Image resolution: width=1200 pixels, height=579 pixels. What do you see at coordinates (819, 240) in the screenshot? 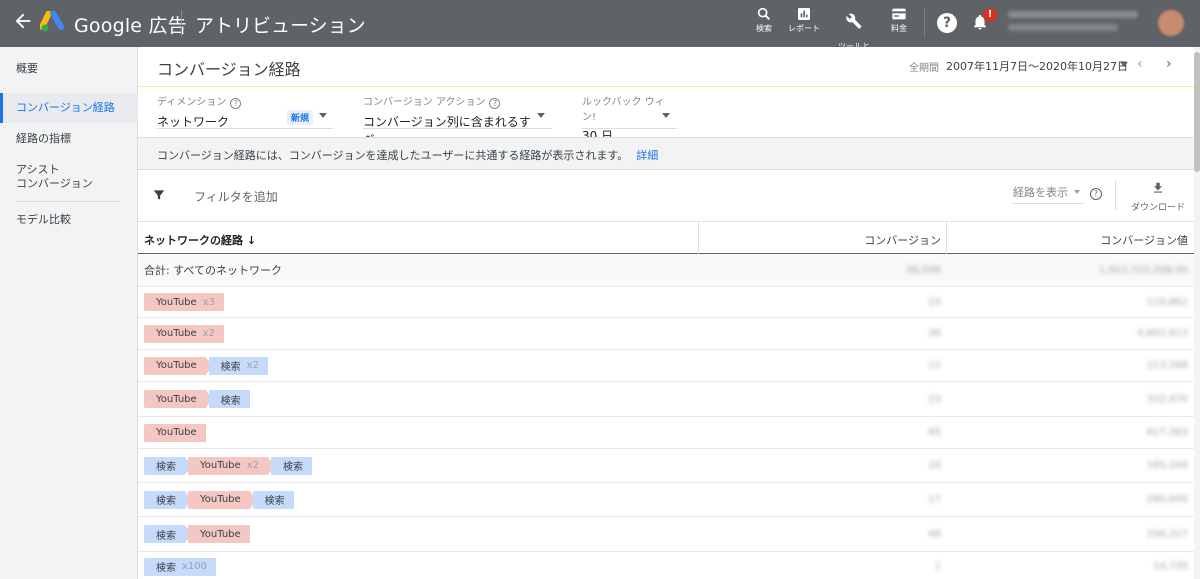
I see `column-header-conversions: コンバージョン` at bounding box center [819, 240].